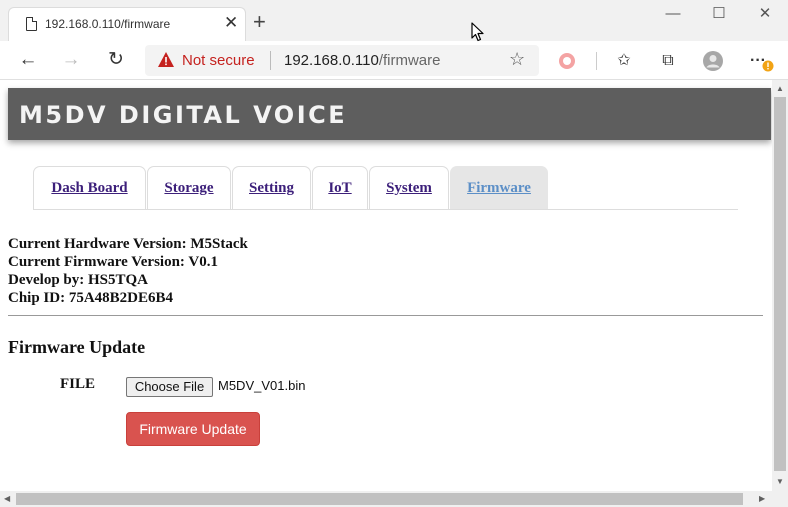  Describe the element at coordinates (517, 59) in the screenshot. I see `favorite-star-icon: ☆` at that location.